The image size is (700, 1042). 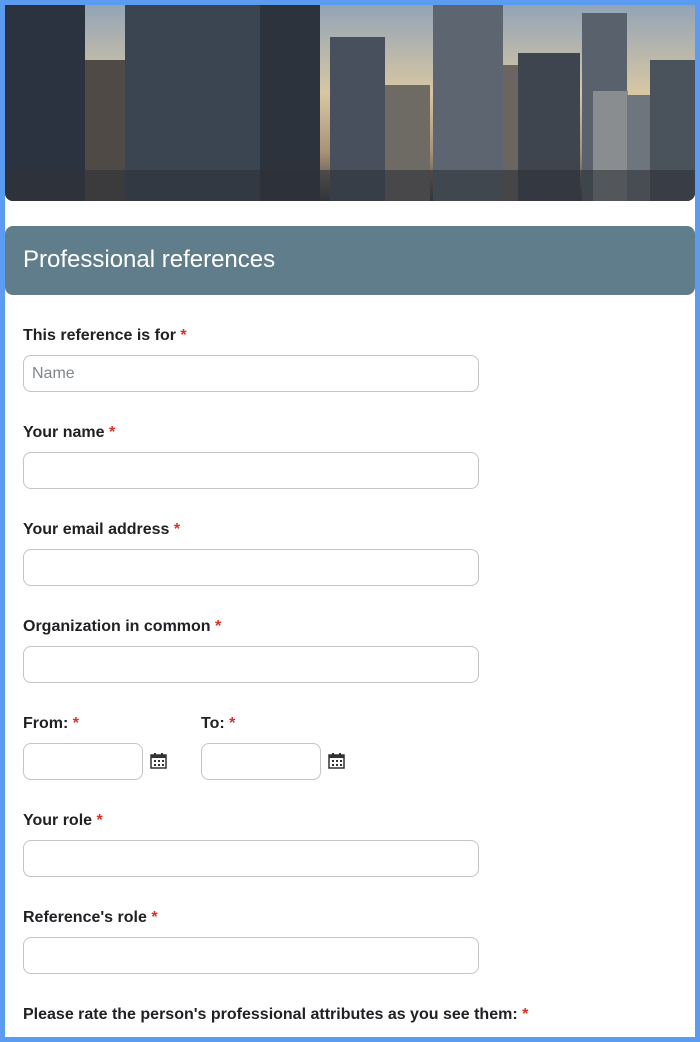 What do you see at coordinates (90, 917) in the screenshot?
I see `question-reference-role-label: Reference's role *` at bounding box center [90, 917].